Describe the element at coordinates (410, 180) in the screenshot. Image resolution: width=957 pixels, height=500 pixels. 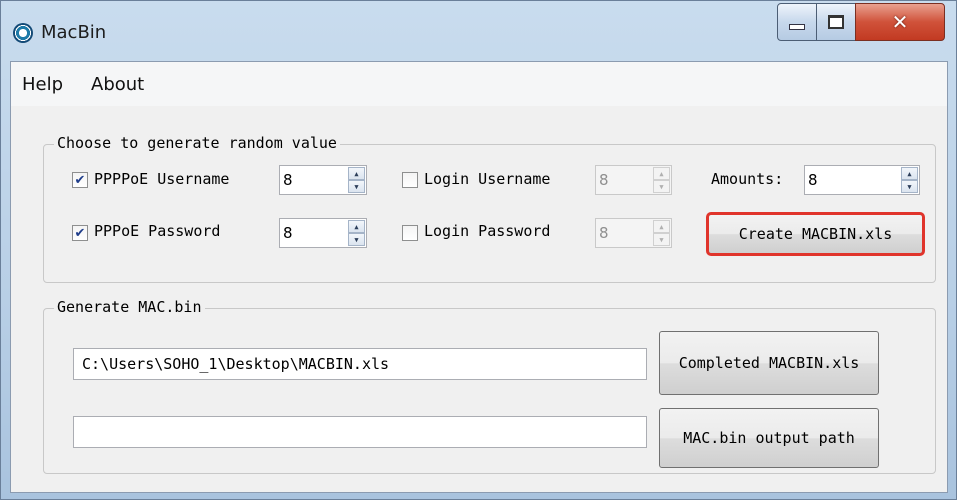
I see `login-username-checkbox` at that location.